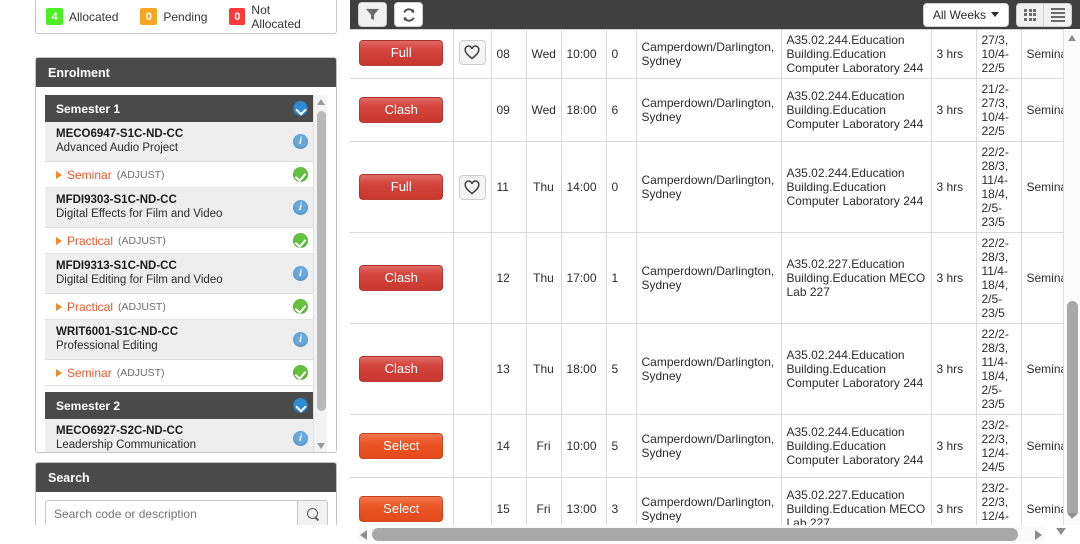 Image resolution: width=1080 pixels, height=544 pixels. Describe the element at coordinates (181, 405) in the screenshot. I see `semester-group-header-2: Semester 2` at that location.